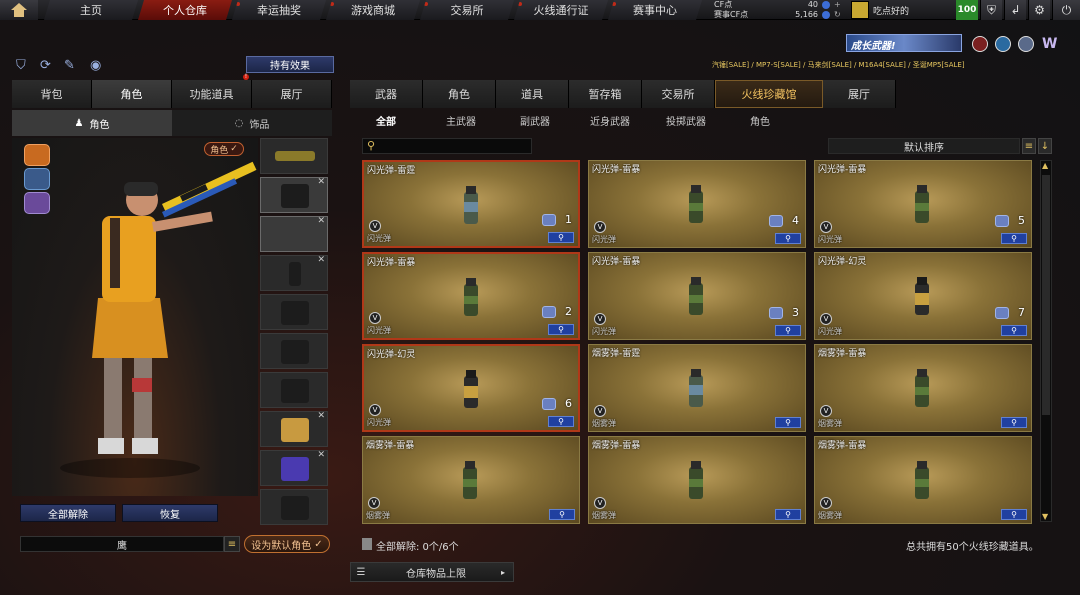 This screenshot has width=1080, height=595. Describe the element at coordinates (838, 15) in the screenshot. I see `refresh-icon: ↻` at that location.